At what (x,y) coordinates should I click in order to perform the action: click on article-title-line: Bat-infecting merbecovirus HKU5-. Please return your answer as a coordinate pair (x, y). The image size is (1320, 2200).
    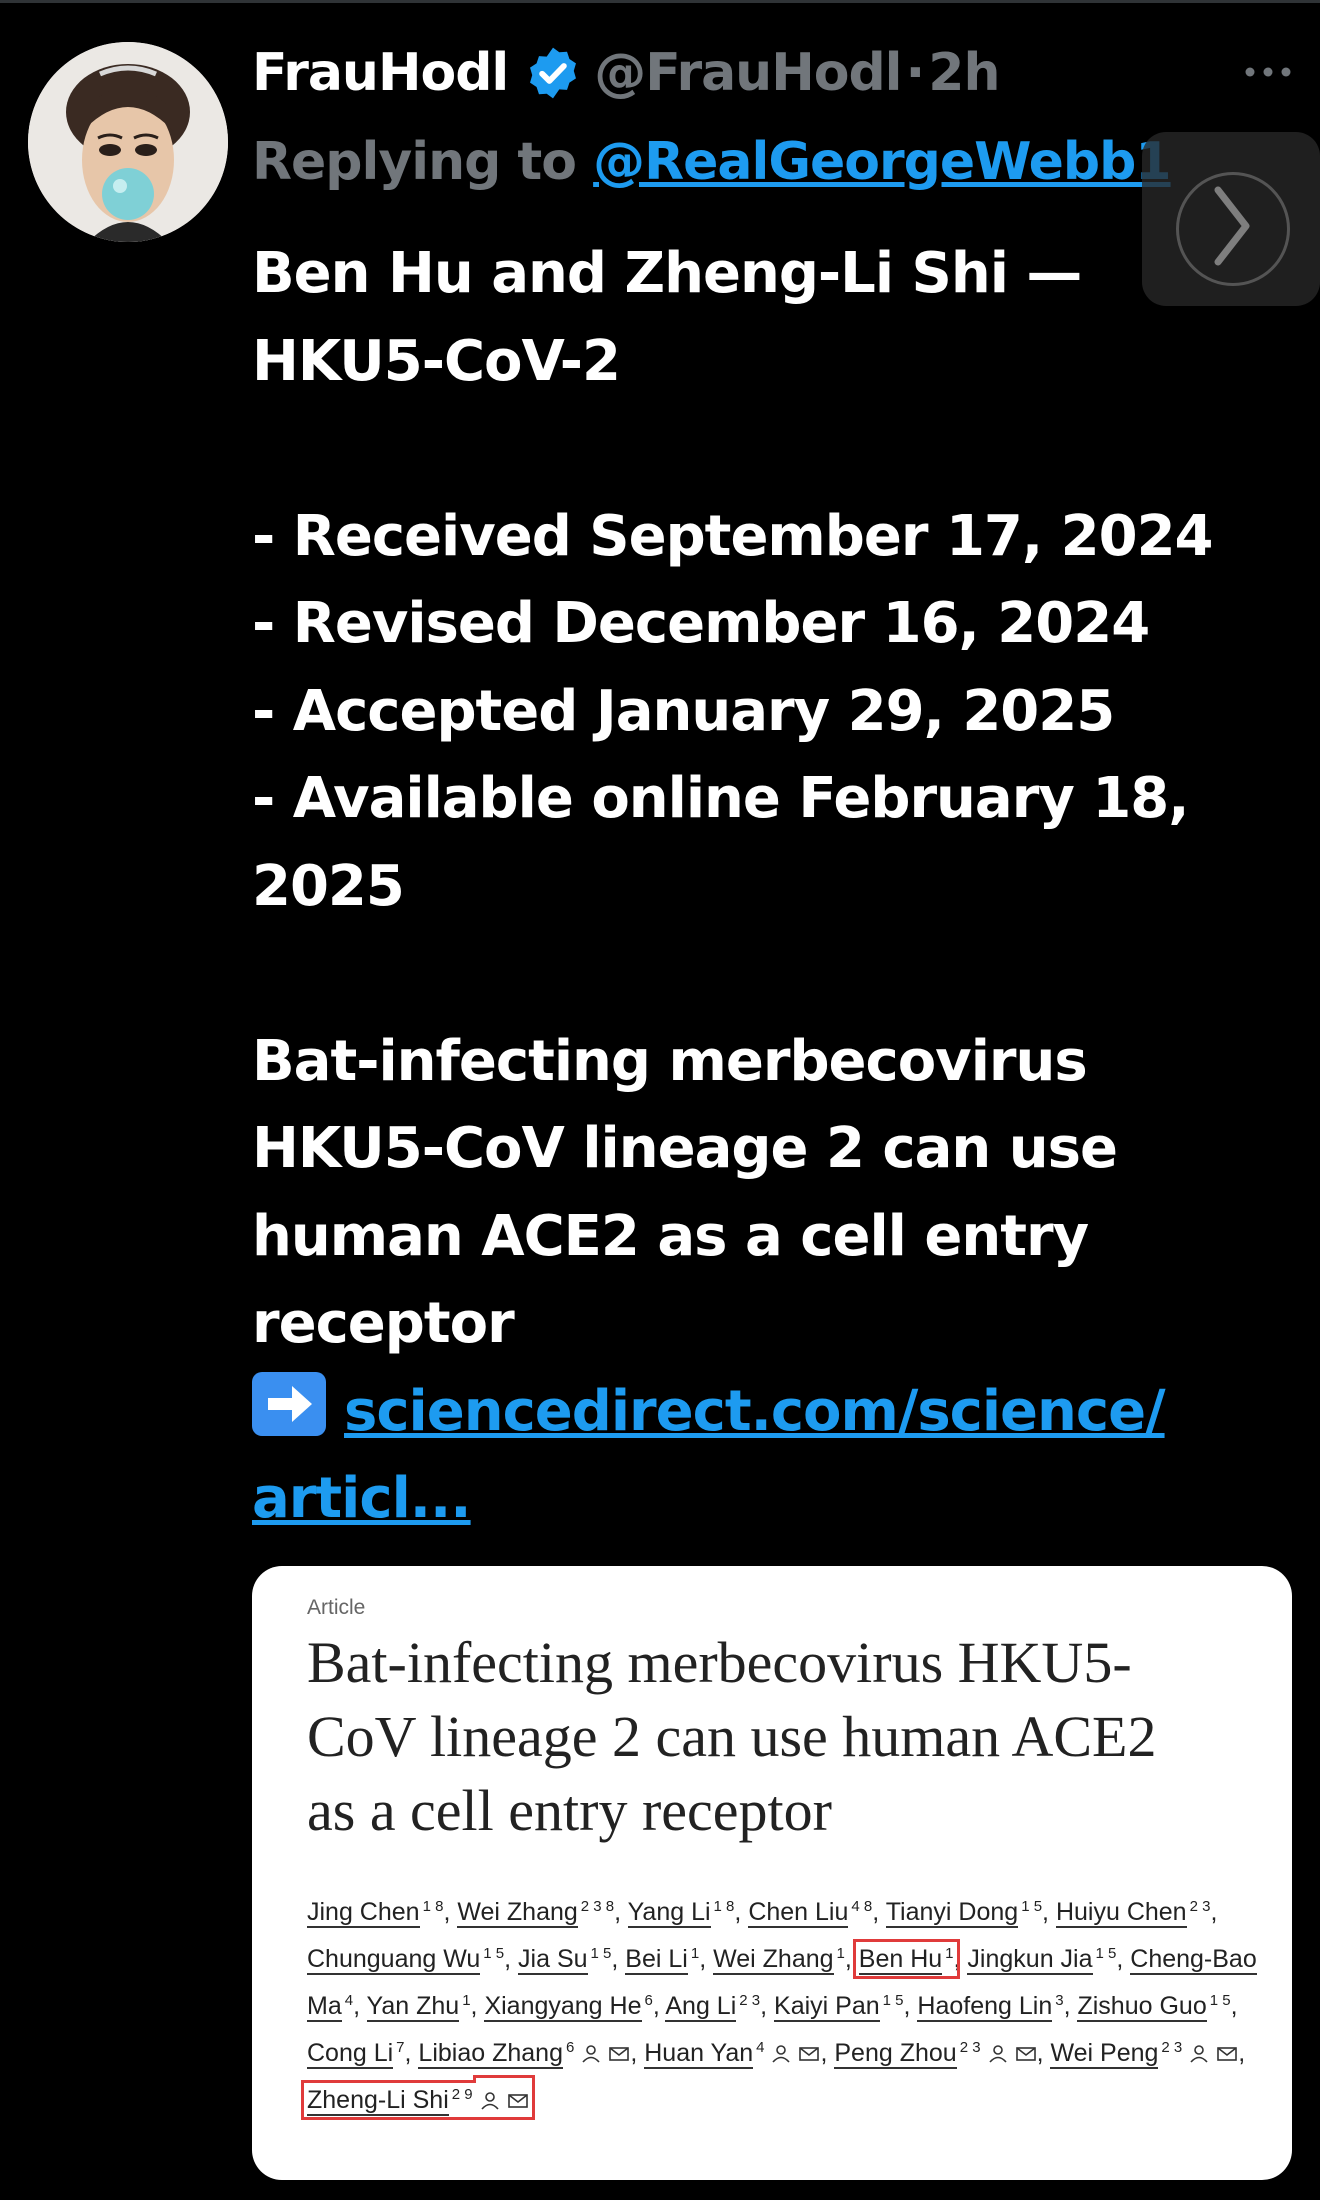
    Looking at the image, I should click on (719, 1662).